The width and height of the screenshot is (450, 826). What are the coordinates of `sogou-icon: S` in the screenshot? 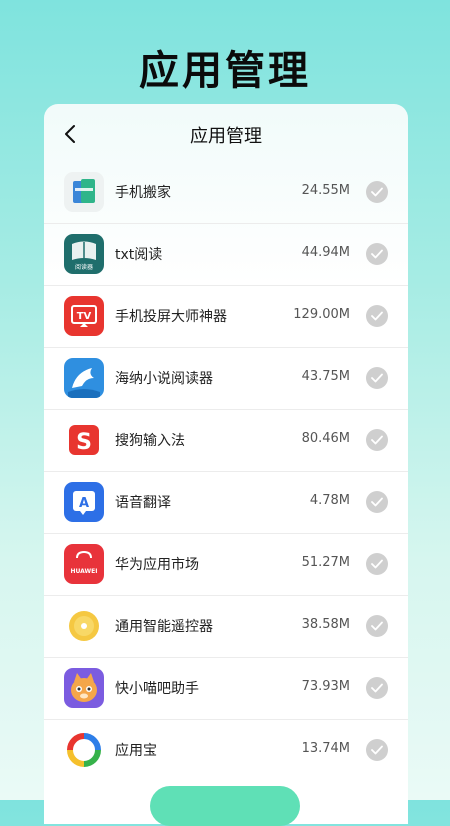 It's located at (84, 440).